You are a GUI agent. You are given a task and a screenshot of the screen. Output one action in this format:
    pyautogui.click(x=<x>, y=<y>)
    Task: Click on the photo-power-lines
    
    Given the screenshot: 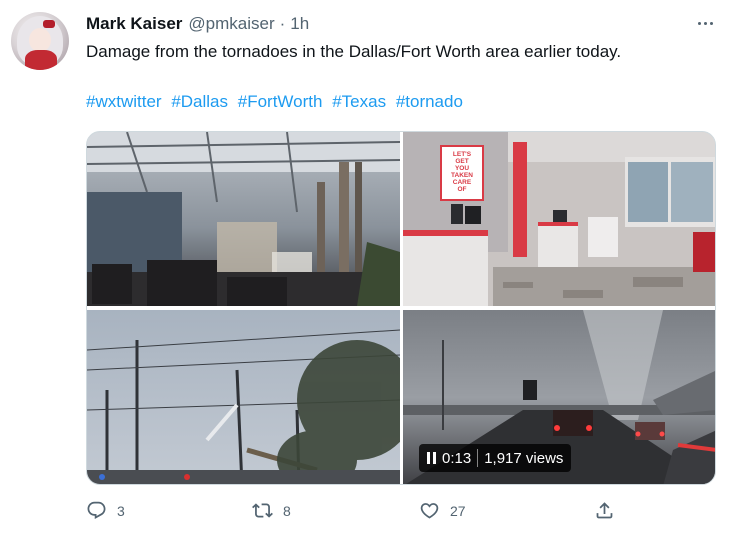 What is the action you would take?
    pyautogui.click(x=243, y=397)
    